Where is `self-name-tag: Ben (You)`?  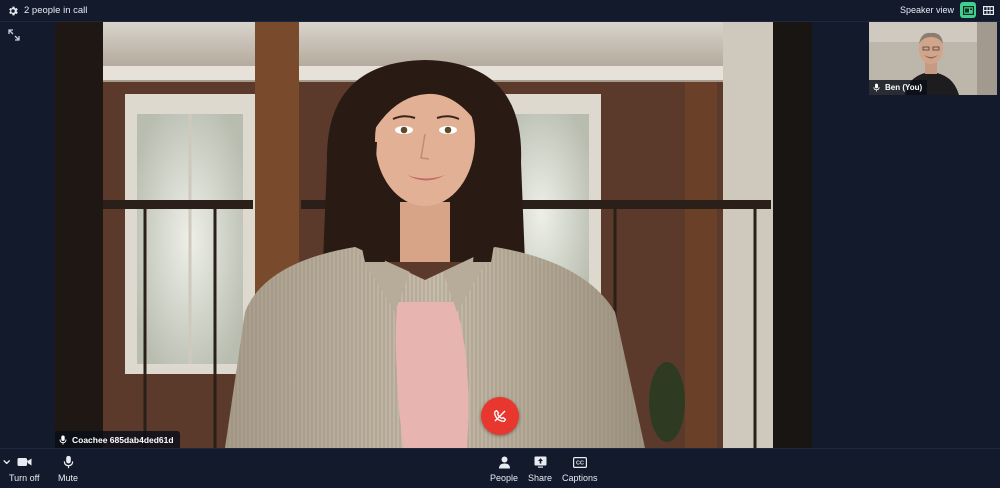 self-name-tag: Ben (You) is located at coordinates (898, 87).